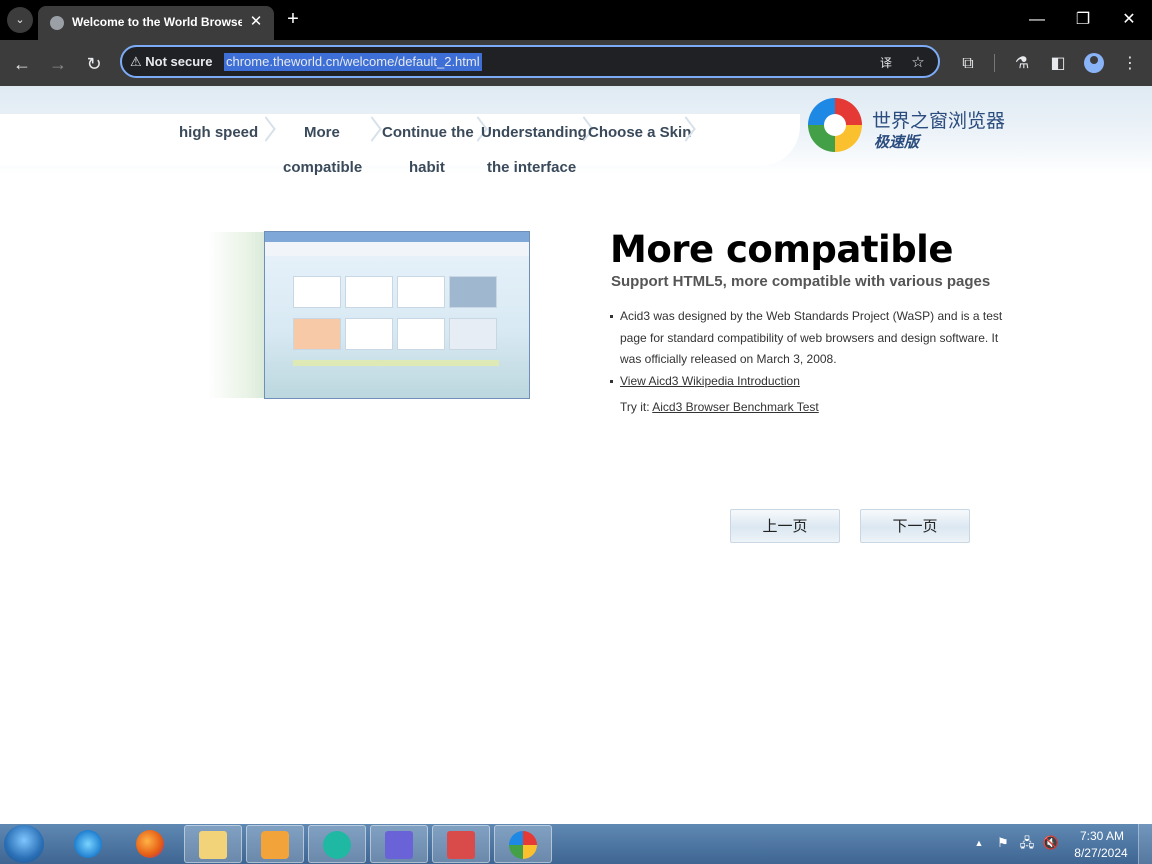  I want to click on taskbar-app-teal, so click(337, 844).